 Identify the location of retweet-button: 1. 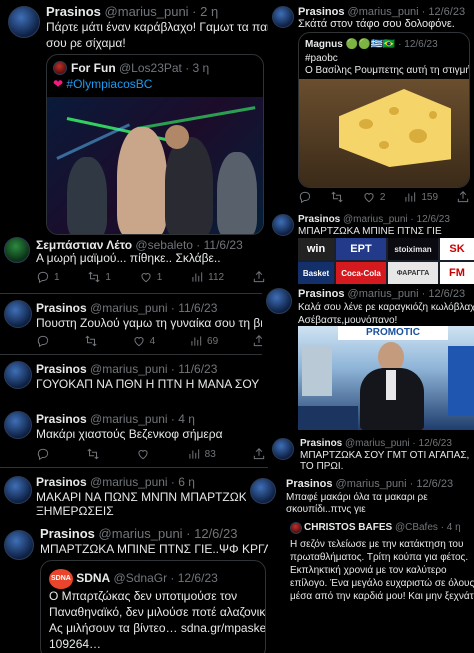
(99, 277).